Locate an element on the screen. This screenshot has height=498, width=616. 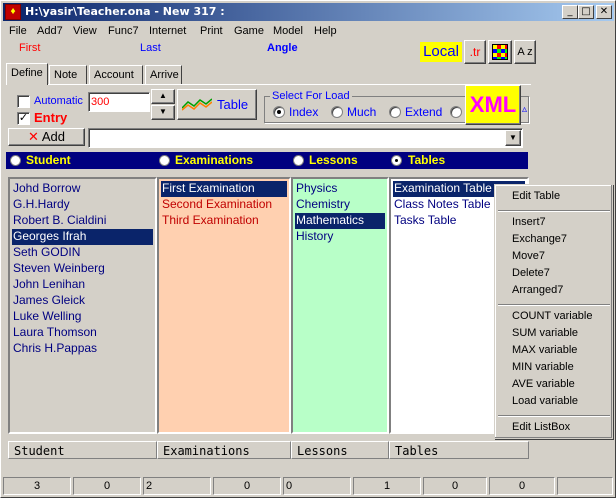
tab-arrive: Arrive is located at coordinates (163, 74).